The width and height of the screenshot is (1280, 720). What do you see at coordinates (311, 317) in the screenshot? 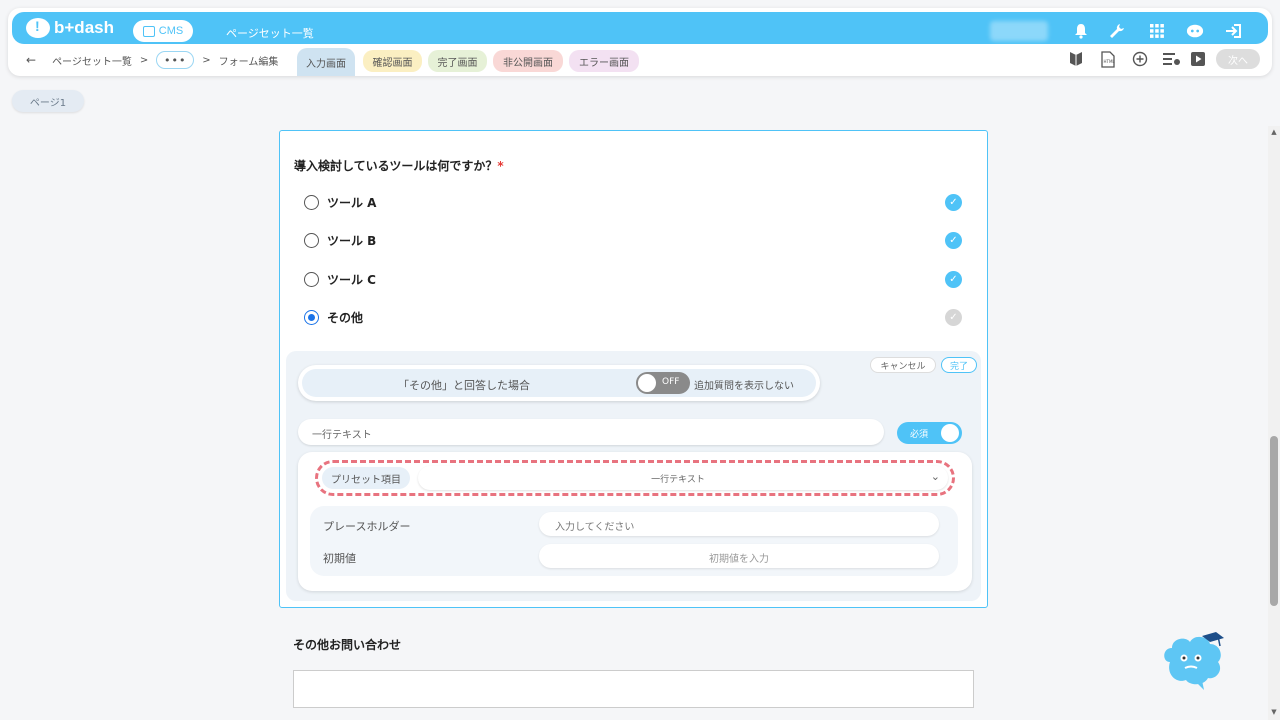
I see `radio-button-selected` at bounding box center [311, 317].